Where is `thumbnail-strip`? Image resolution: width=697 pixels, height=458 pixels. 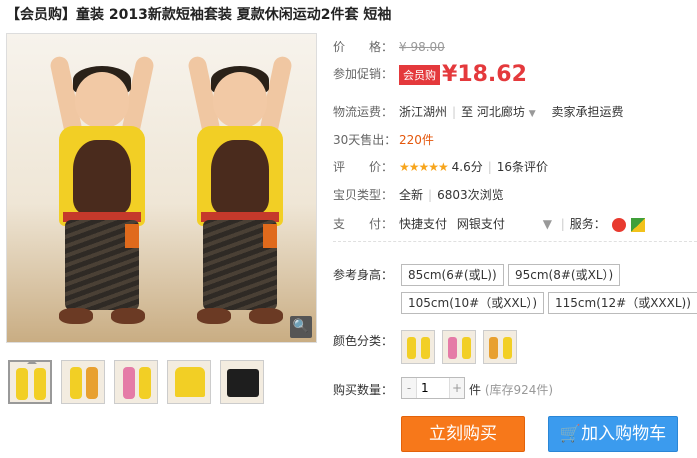 thumbnail-strip is located at coordinates (136, 382).